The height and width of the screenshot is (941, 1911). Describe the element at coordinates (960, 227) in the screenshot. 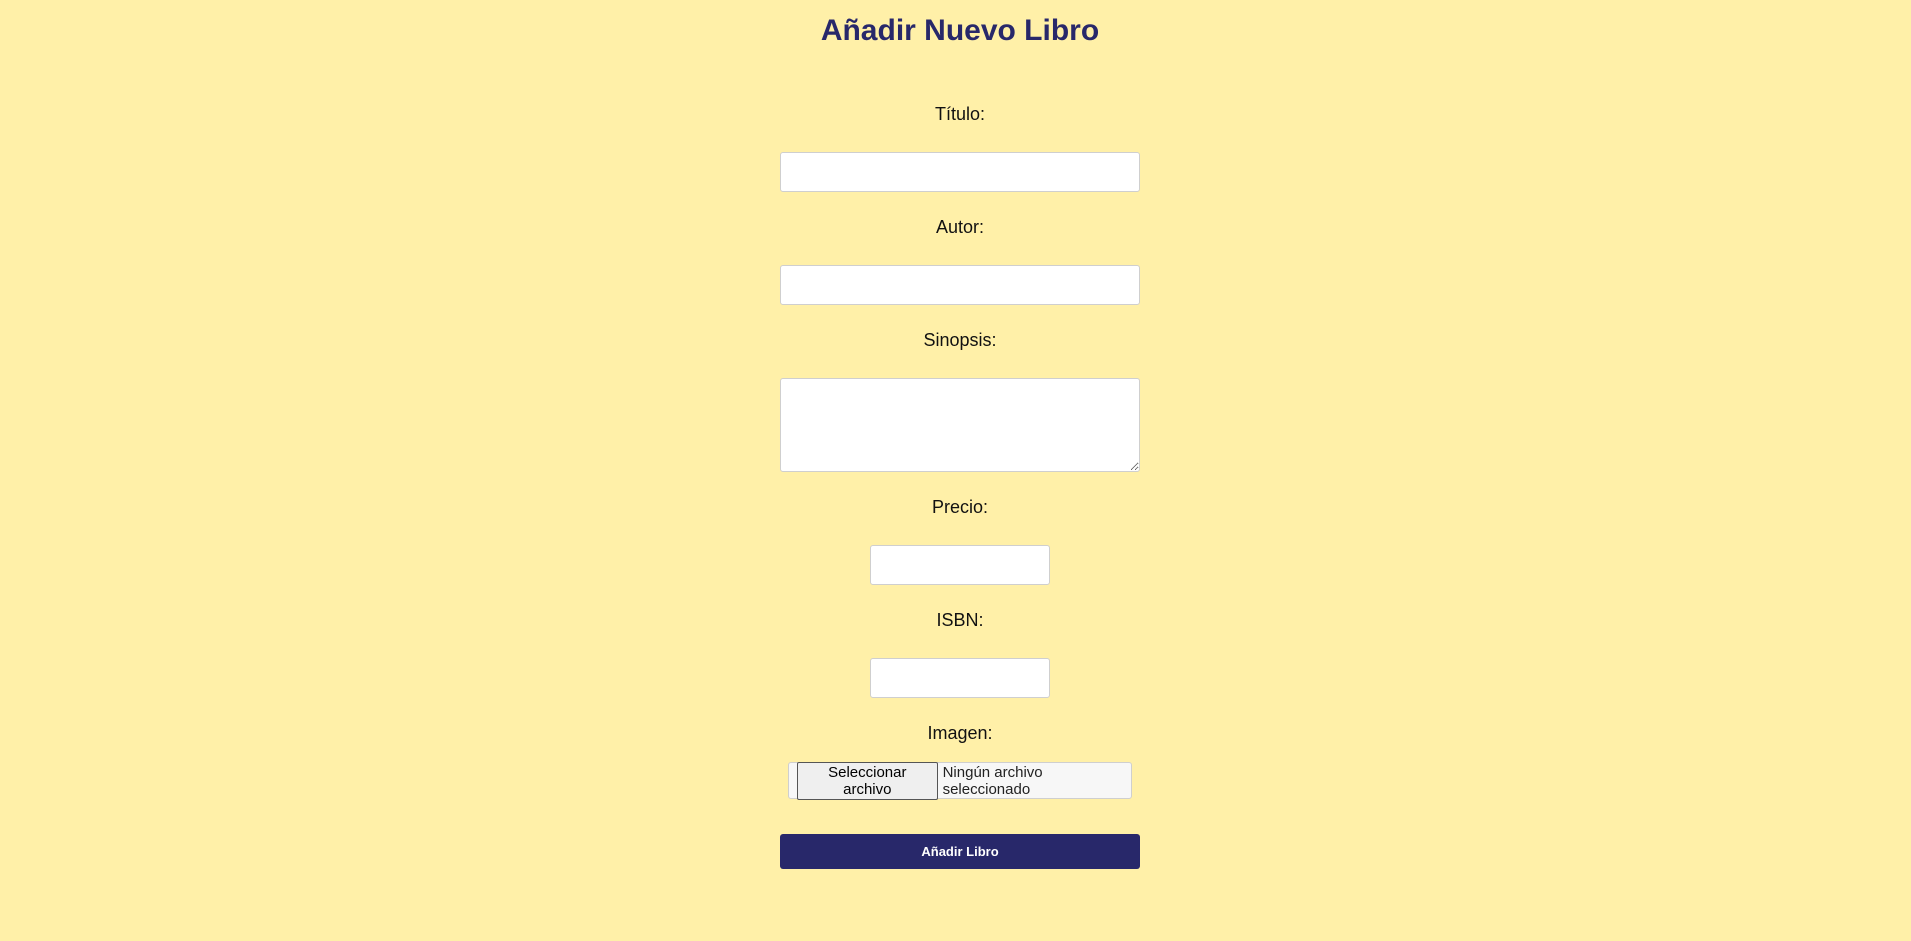

I see `autor-label: Autor:` at that location.